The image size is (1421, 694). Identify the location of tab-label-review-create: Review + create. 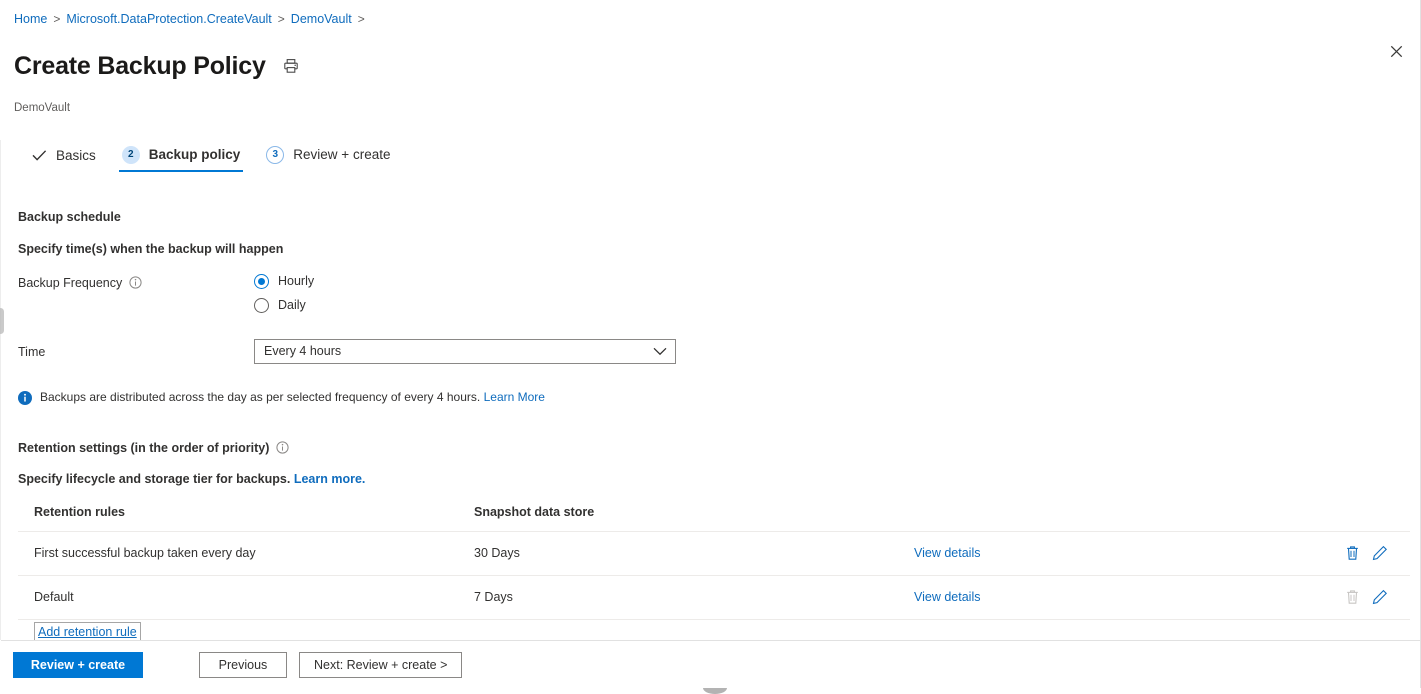
(342, 154).